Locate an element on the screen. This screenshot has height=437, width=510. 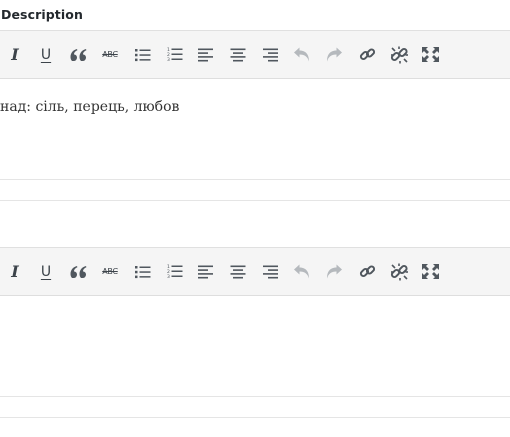
editor-toolbar-1: I U ABC 1 2 3 is located at coordinates (255, 54).